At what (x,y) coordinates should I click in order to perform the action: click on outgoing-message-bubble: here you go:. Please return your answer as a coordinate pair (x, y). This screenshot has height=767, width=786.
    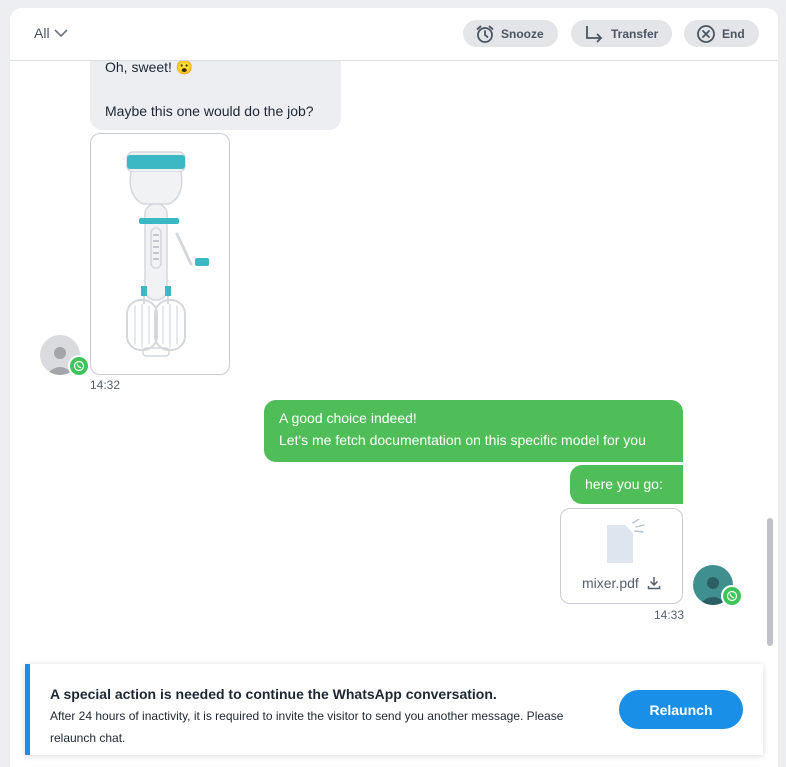
    Looking at the image, I should click on (626, 484).